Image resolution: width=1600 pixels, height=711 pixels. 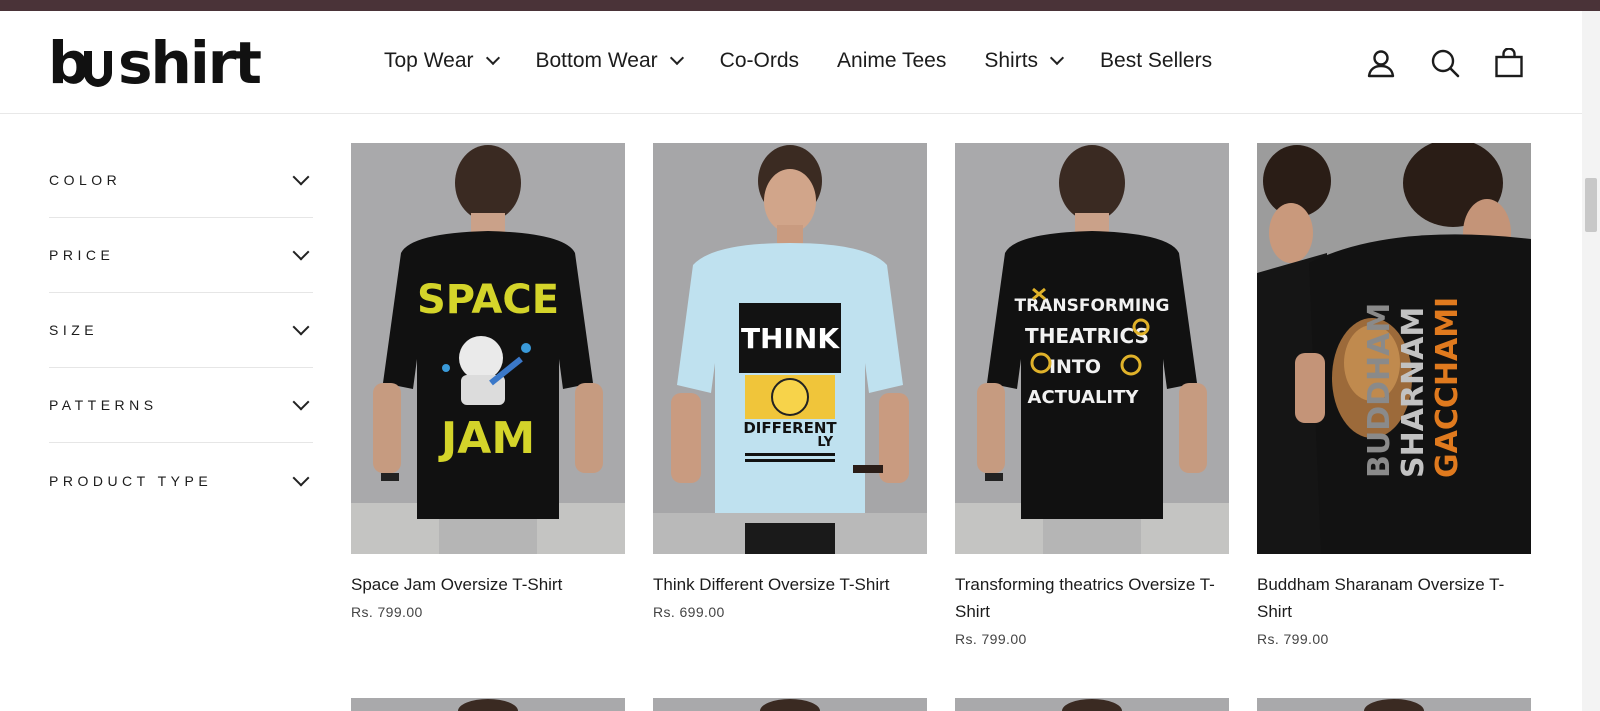 I want to click on filter-label: COLOR, so click(x=85, y=180).